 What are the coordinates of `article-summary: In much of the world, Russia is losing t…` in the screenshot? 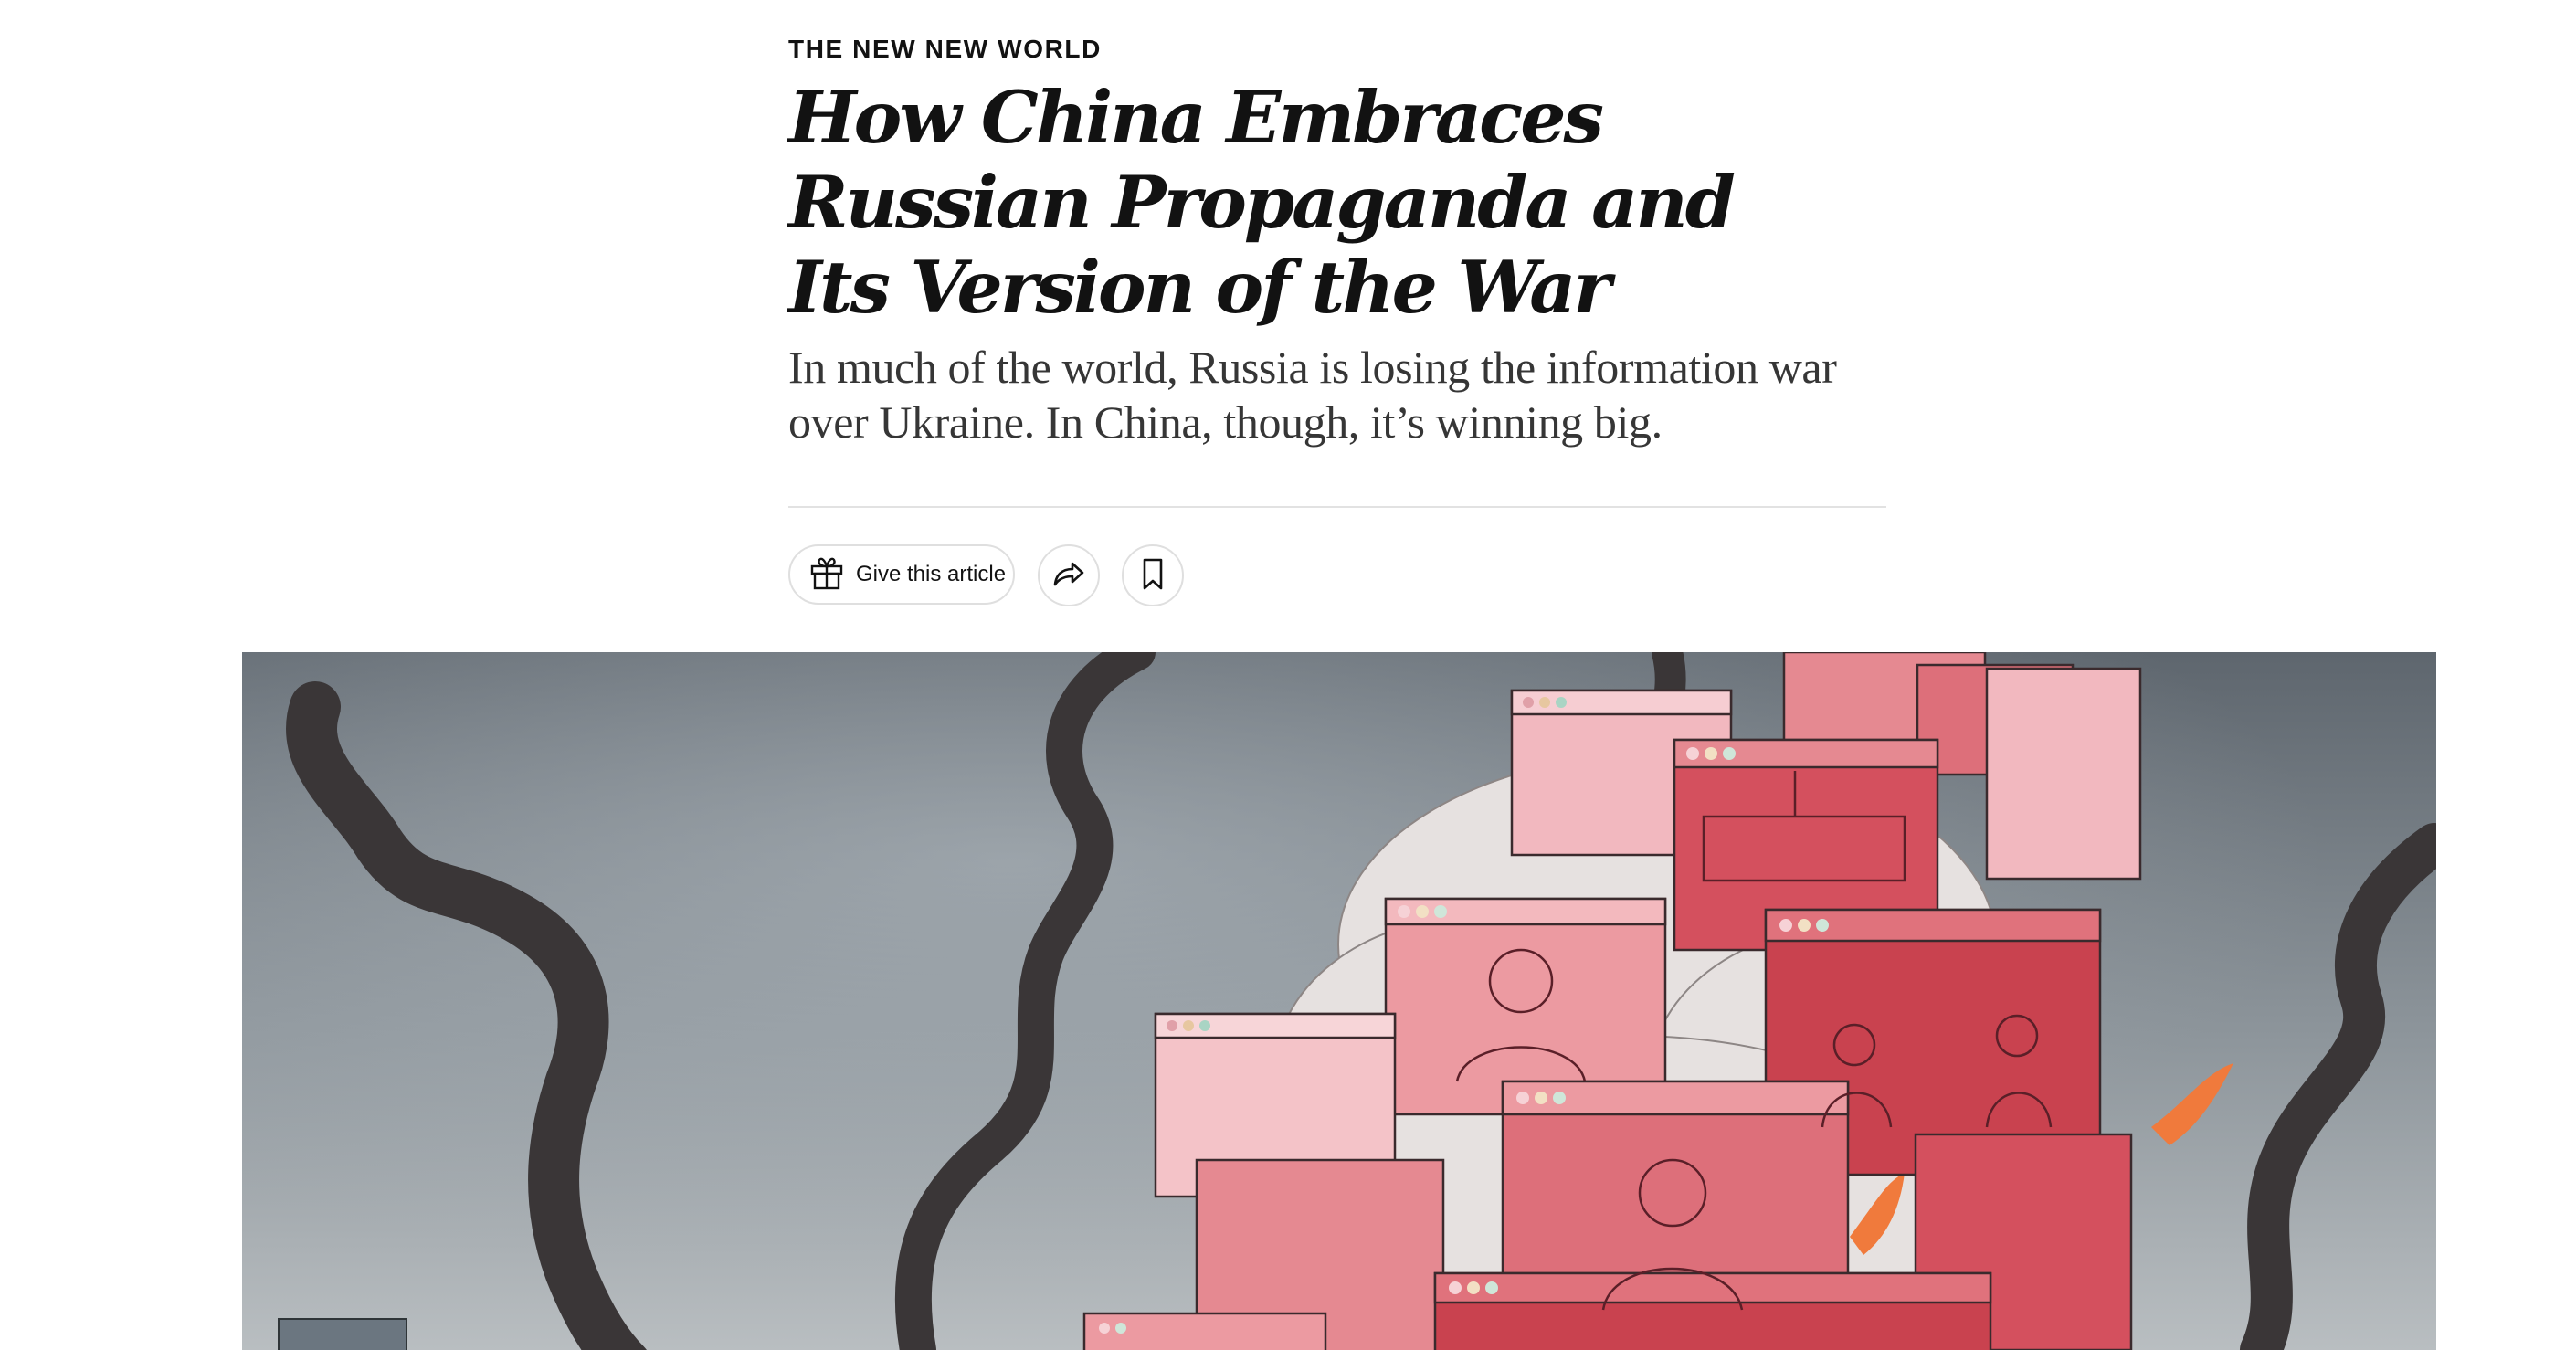 It's located at (1312, 395).